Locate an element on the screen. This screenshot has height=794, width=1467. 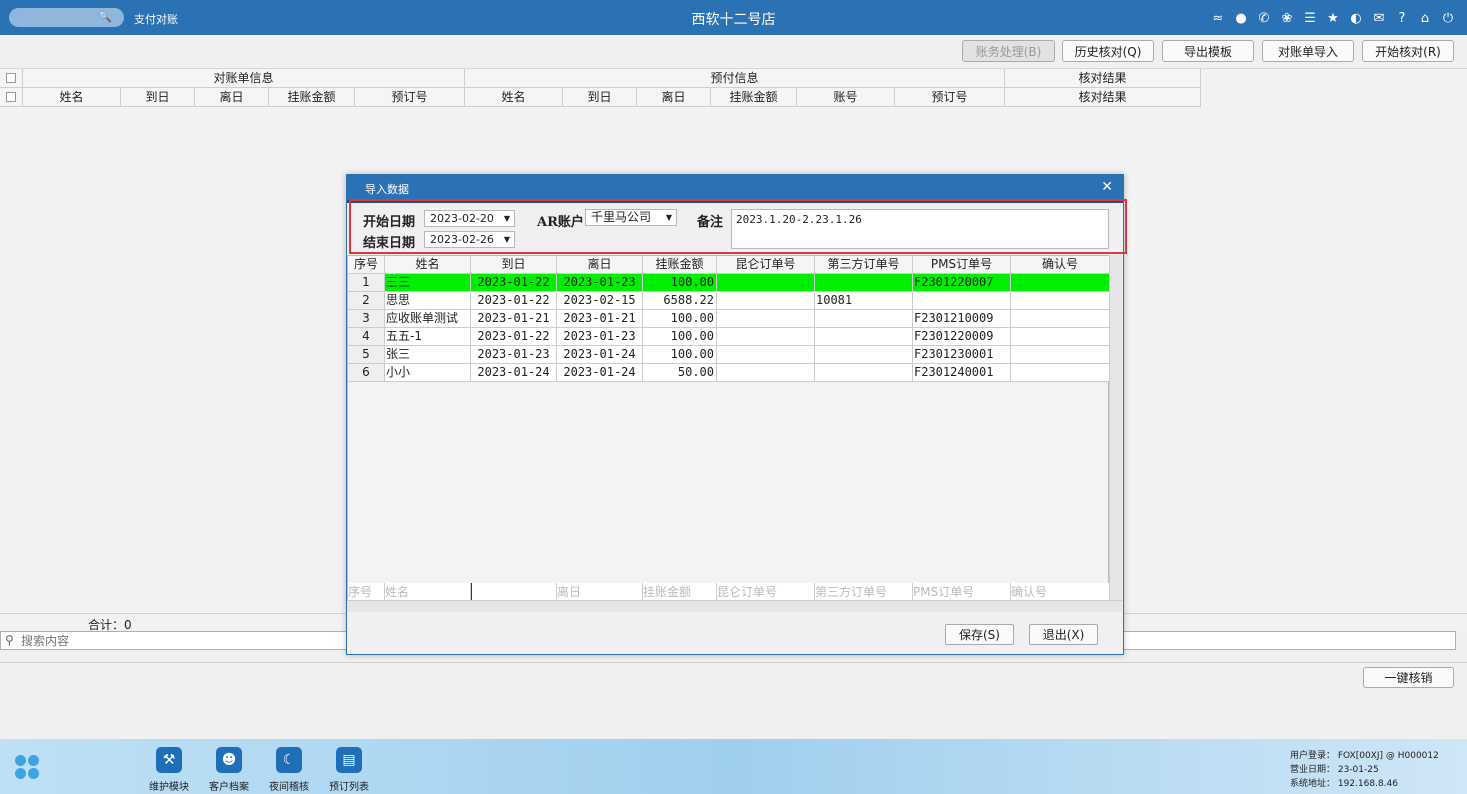
contact-card-icon: ☻ is located at coordinates (229, 760).